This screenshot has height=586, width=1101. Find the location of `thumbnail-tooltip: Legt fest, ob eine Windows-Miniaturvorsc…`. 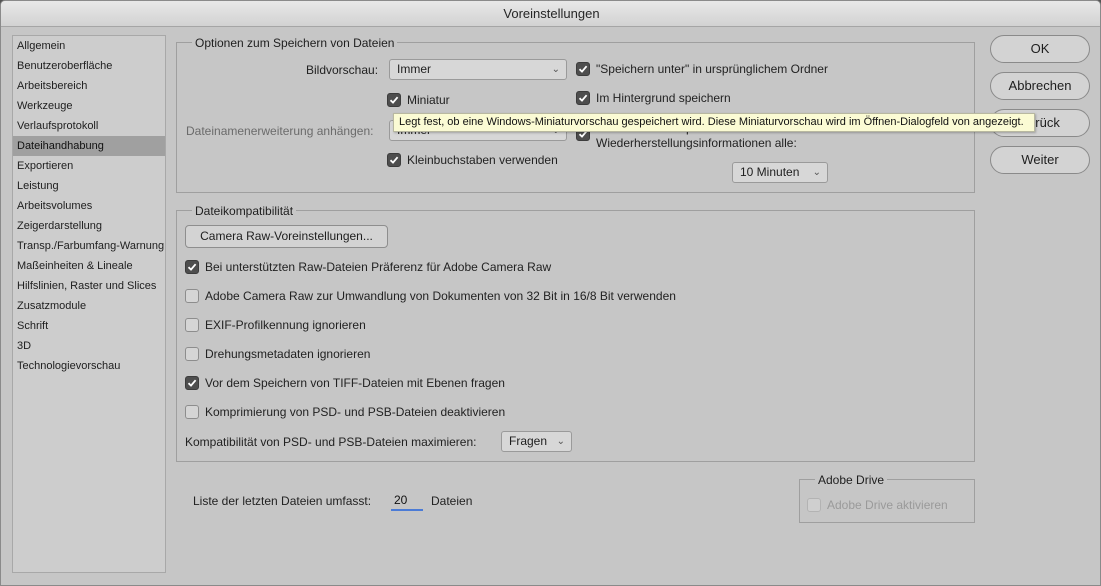

thumbnail-tooltip: Legt fest, ob eine Windows-Miniaturvorsc… is located at coordinates (714, 122).